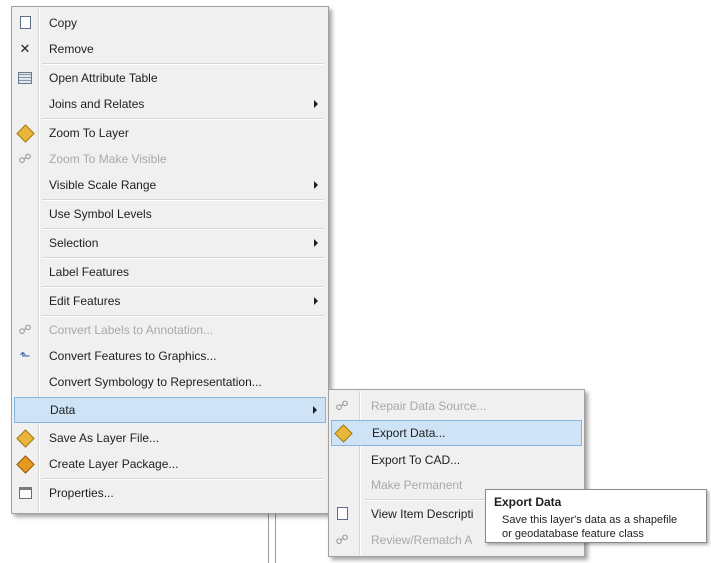 This screenshot has height=563, width=711. What do you see at coordinates (170, 214) in the screenshot?
I see `menu-item-use-symbol-levels: Use Symbol Levels` at bounding box center [170, 214].